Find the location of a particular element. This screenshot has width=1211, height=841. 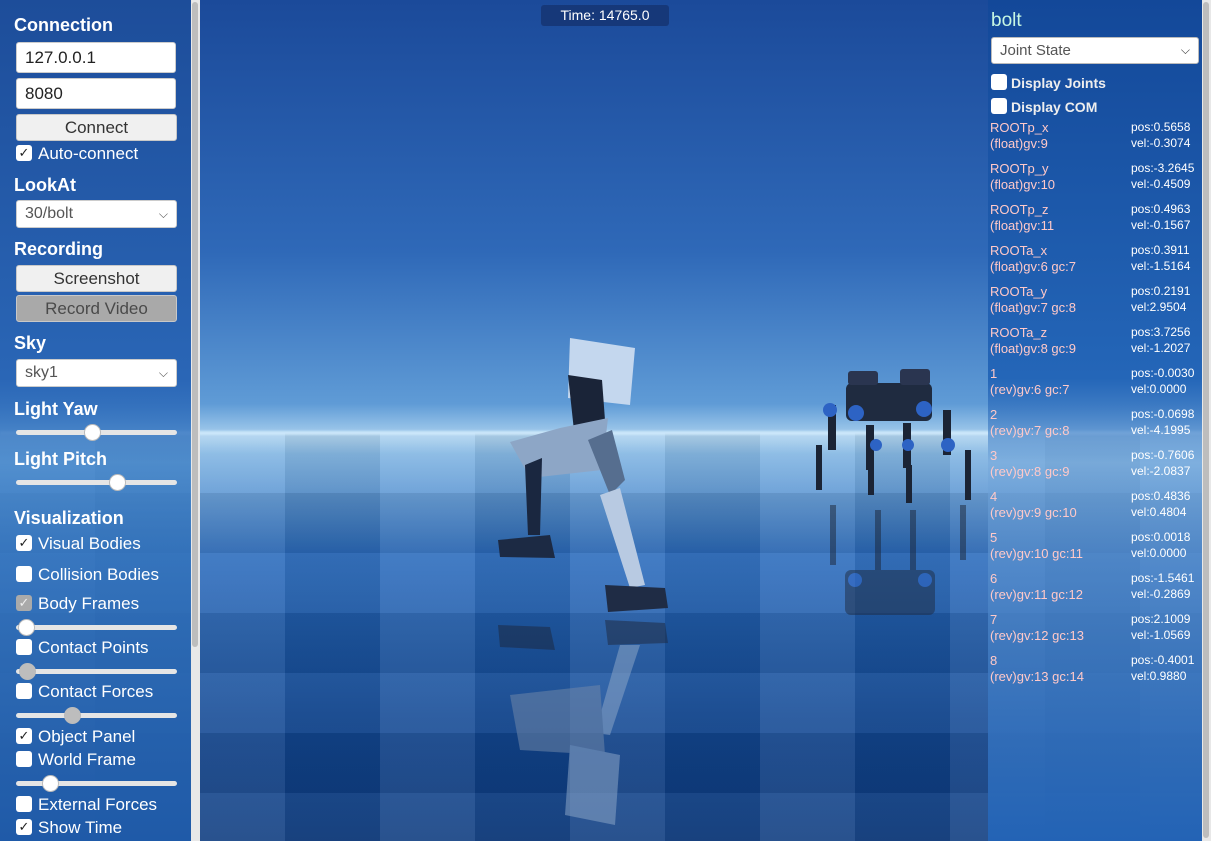

object-panel-checkbox: ✓ Object Panel is located at coordinates (75, 737).